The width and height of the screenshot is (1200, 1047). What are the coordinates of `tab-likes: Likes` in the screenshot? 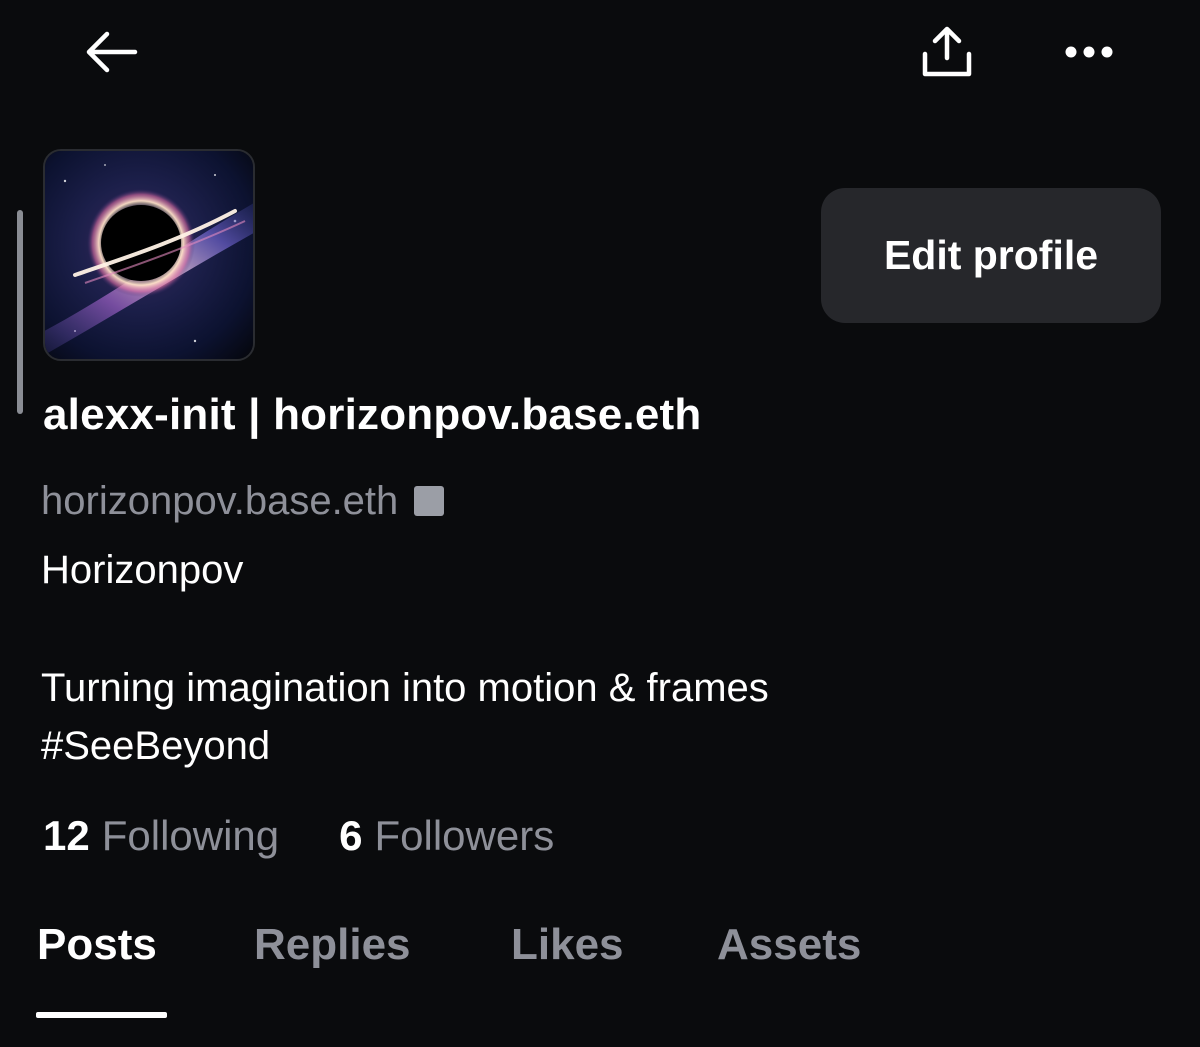 It's located at (567, 951).